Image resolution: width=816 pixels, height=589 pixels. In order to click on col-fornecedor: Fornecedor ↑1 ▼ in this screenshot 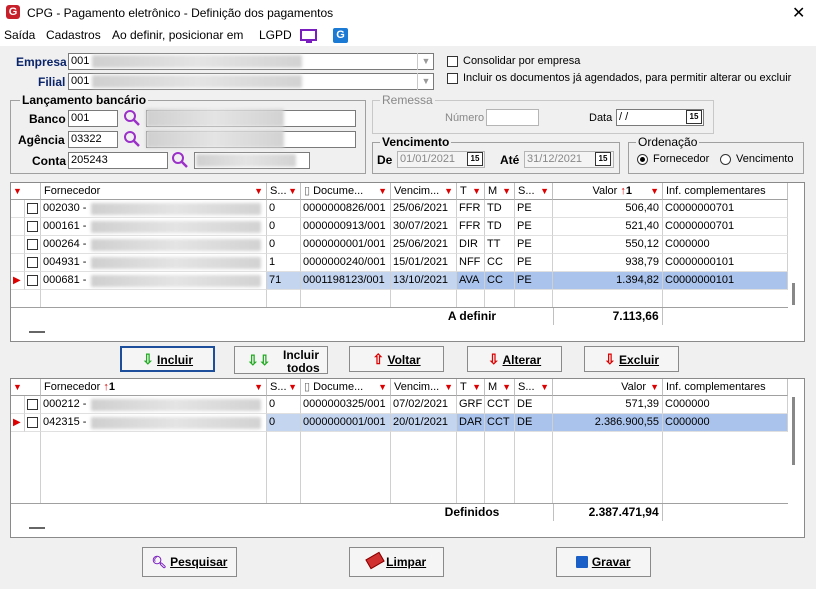, I will do `click(154, 387)`.